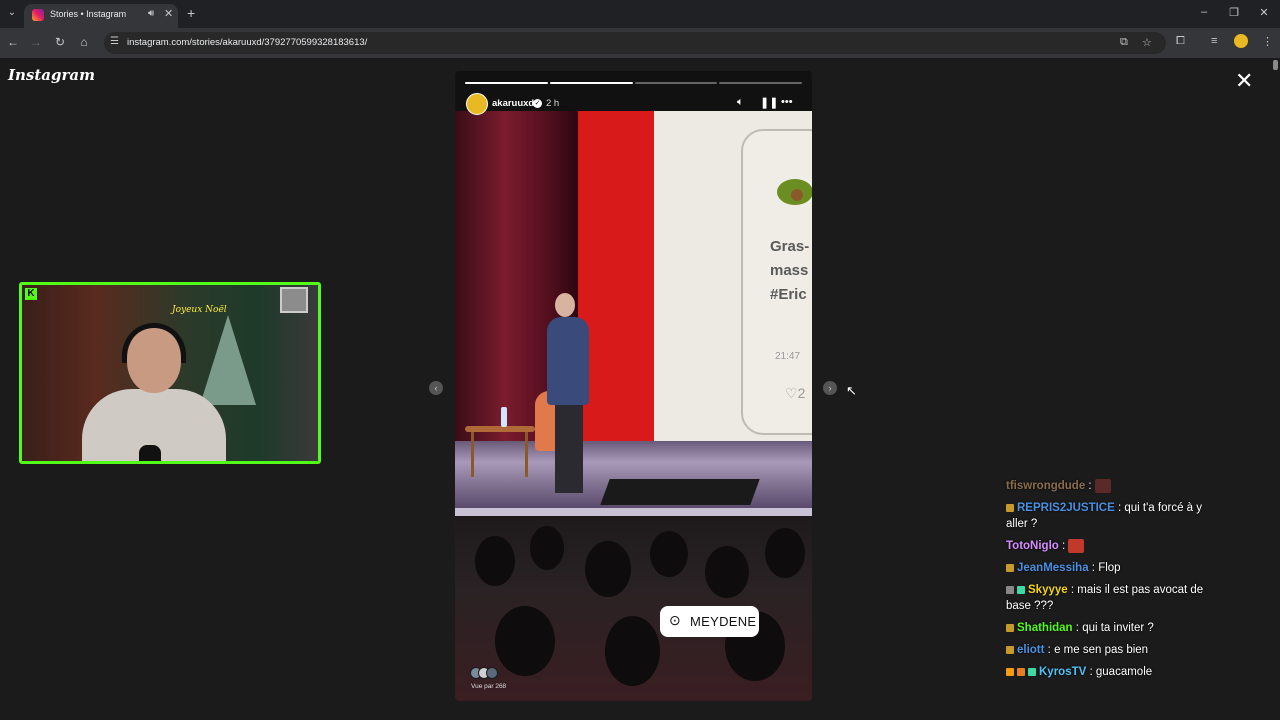 The height and width of the screenshot is (720, 1280). I want to click on chat-message: TotoNiglo :, so click(1113, 546).